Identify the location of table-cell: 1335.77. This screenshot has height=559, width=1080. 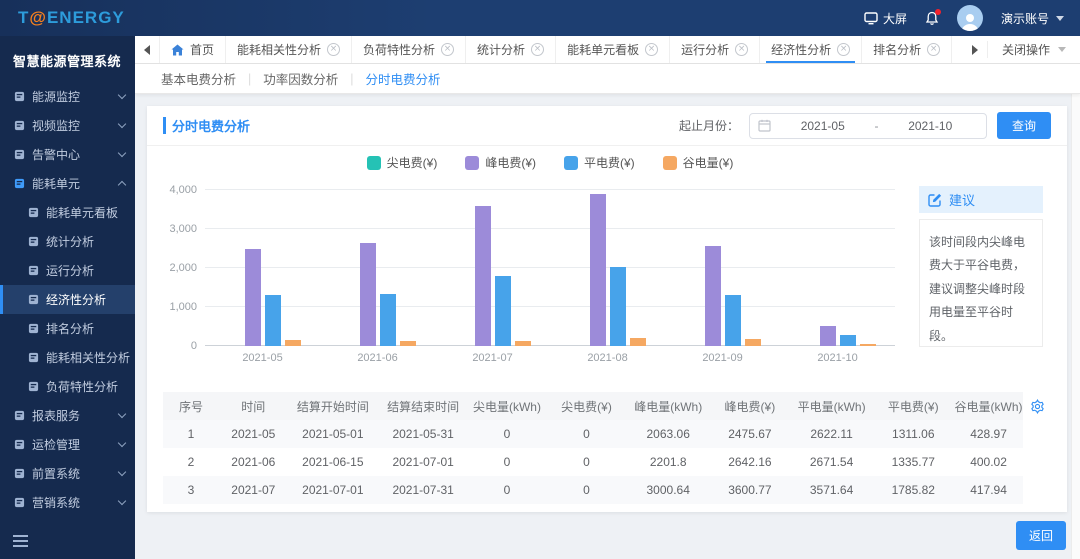
(913, 462).